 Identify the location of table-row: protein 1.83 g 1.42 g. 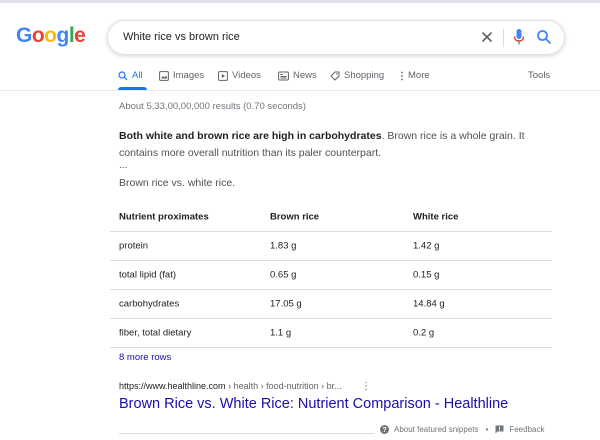
(331, 246).